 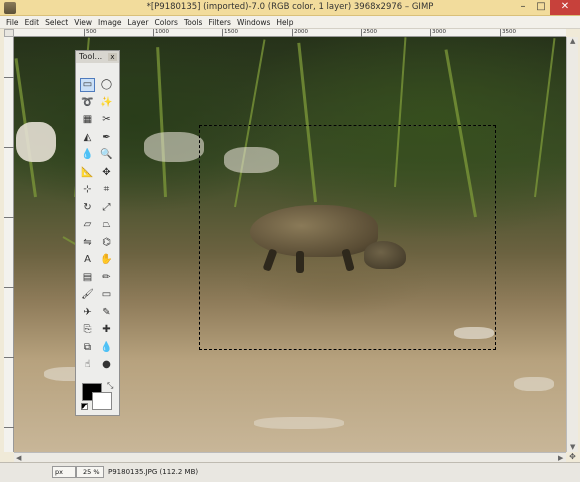 What do you see at coordinates (508, 33) in the screenshot?
I see `ruler-label: 3500` at bounding box center [508, 33].